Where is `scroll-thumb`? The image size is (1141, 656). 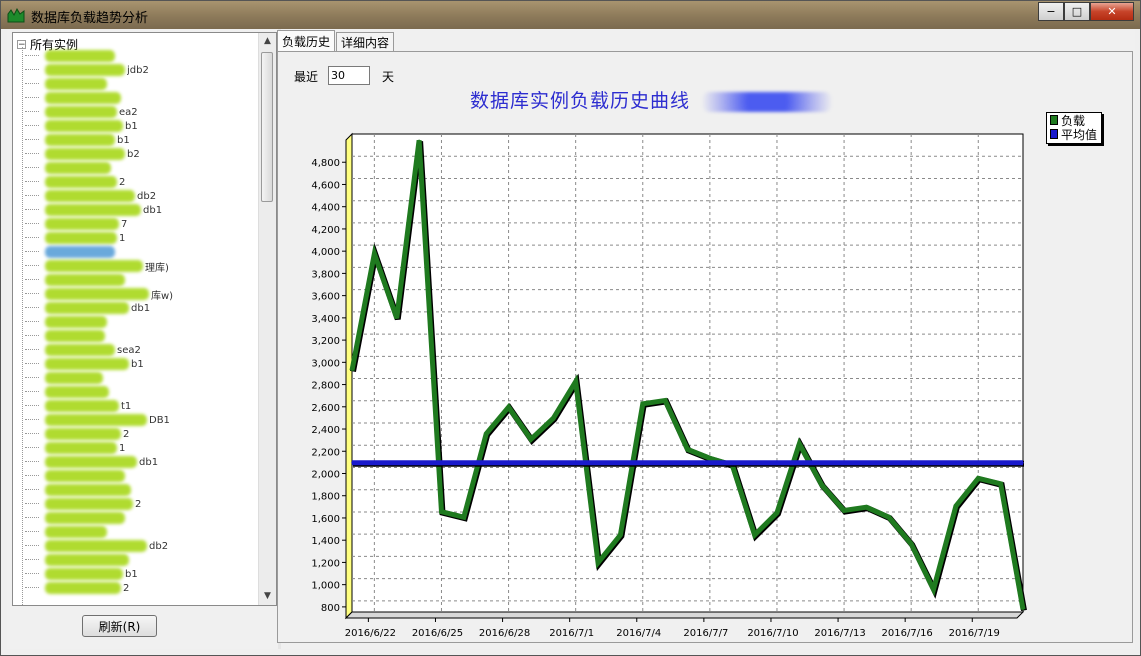
scroll-thumb is located at coordinates (267, 127).